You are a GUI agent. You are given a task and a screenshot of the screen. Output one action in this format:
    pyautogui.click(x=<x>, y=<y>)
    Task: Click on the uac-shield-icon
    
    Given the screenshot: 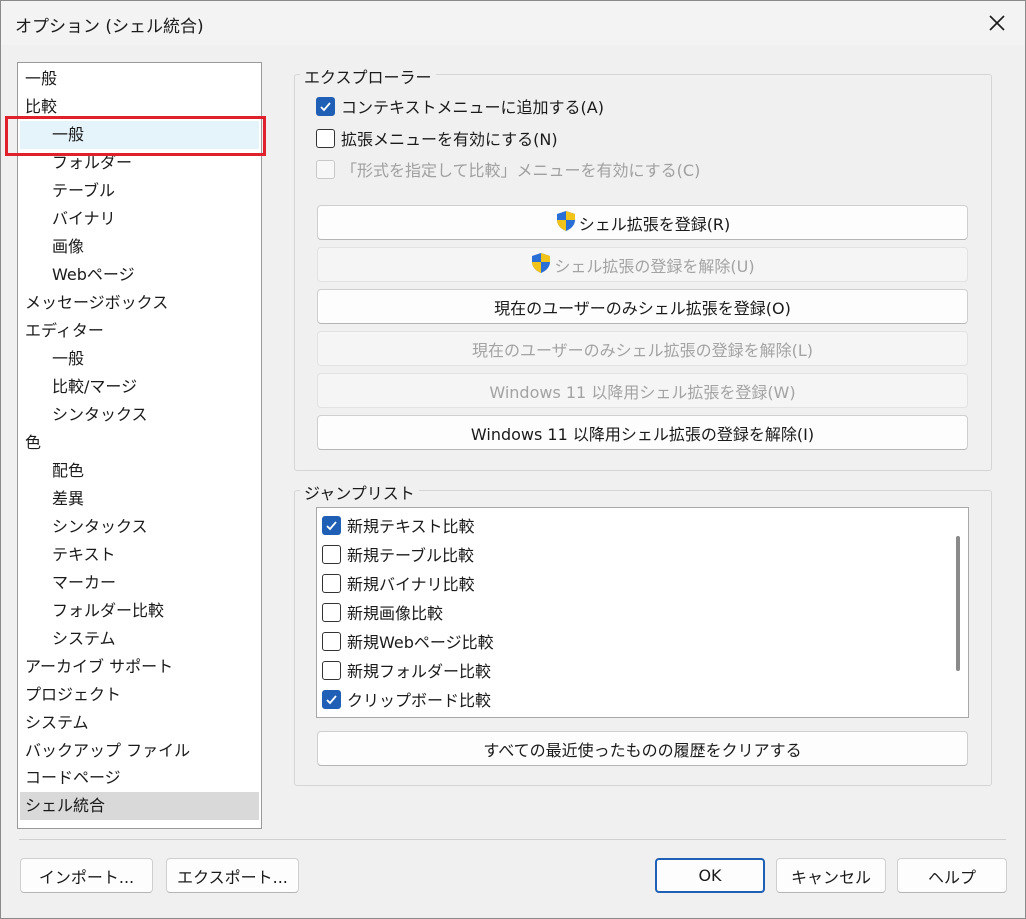 What is the action you would take?
    pyautogui.click(x=566, y=223)
    